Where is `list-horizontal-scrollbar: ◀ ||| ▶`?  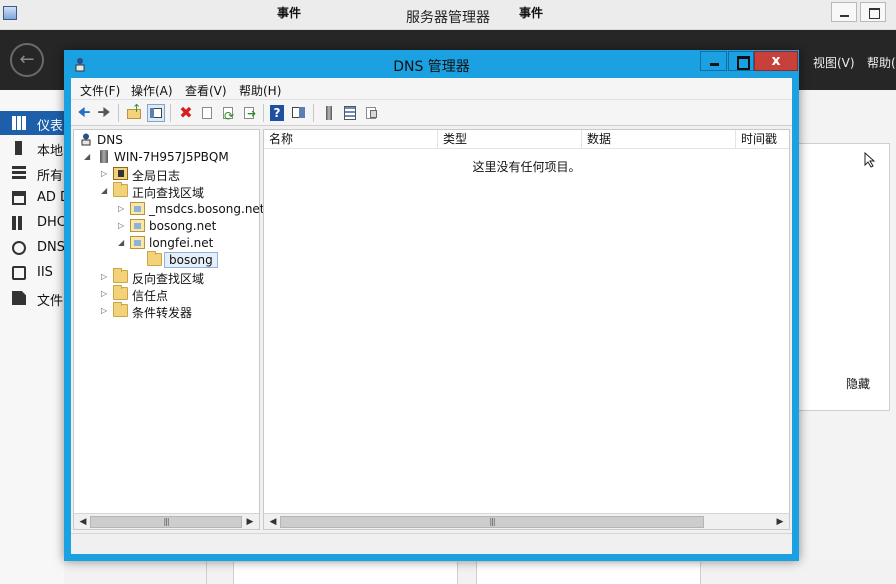 list-horizontal-scrollbar: ◀ ||| ▶ is located at coordinates (526, 521).